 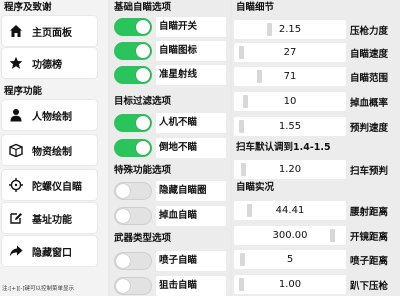 I want to click on prediction-speed-value: 1.55, so click(x=290, y=126).